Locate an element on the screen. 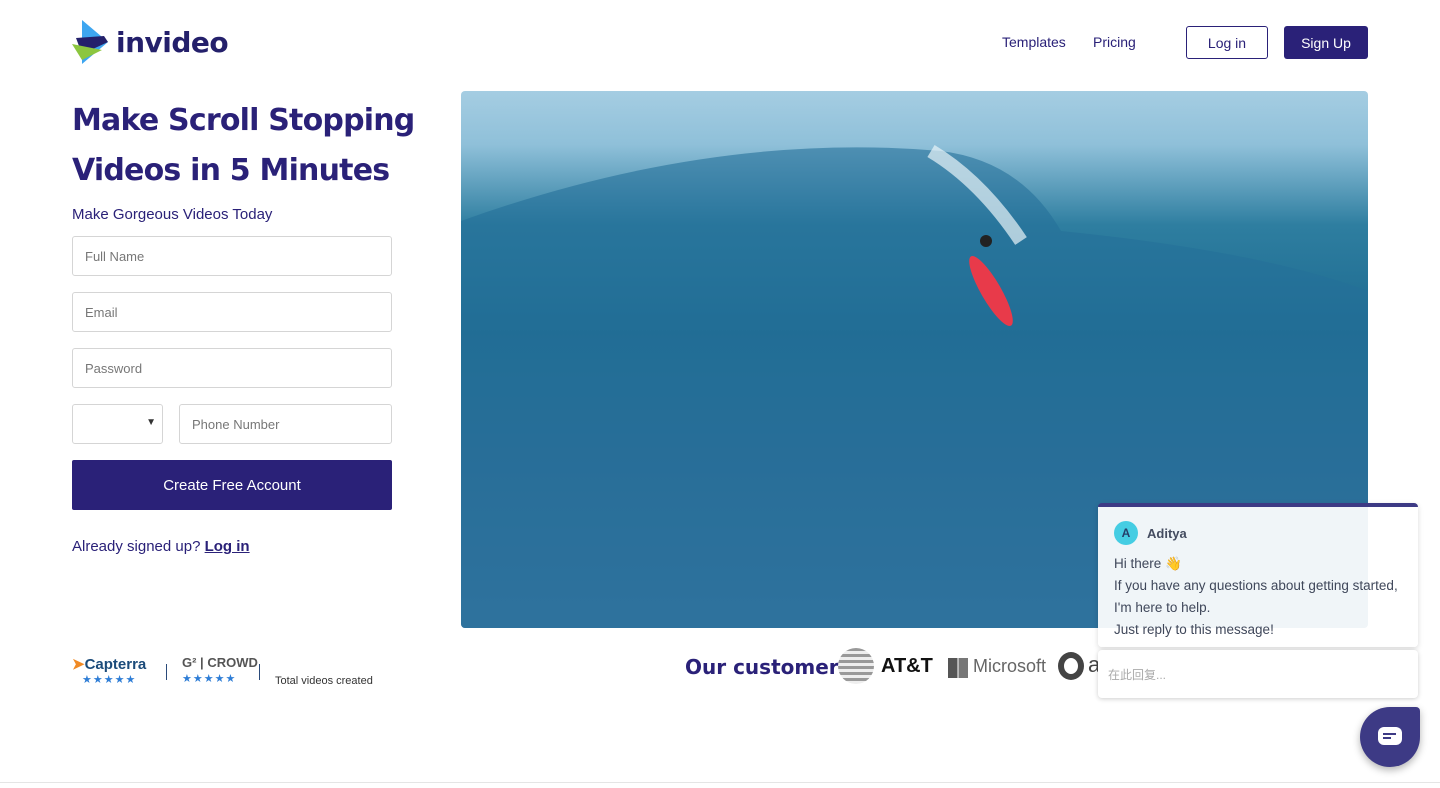  capterra-rating: ➤Capterra ★★★★★ is located at coordinates (109, 670).